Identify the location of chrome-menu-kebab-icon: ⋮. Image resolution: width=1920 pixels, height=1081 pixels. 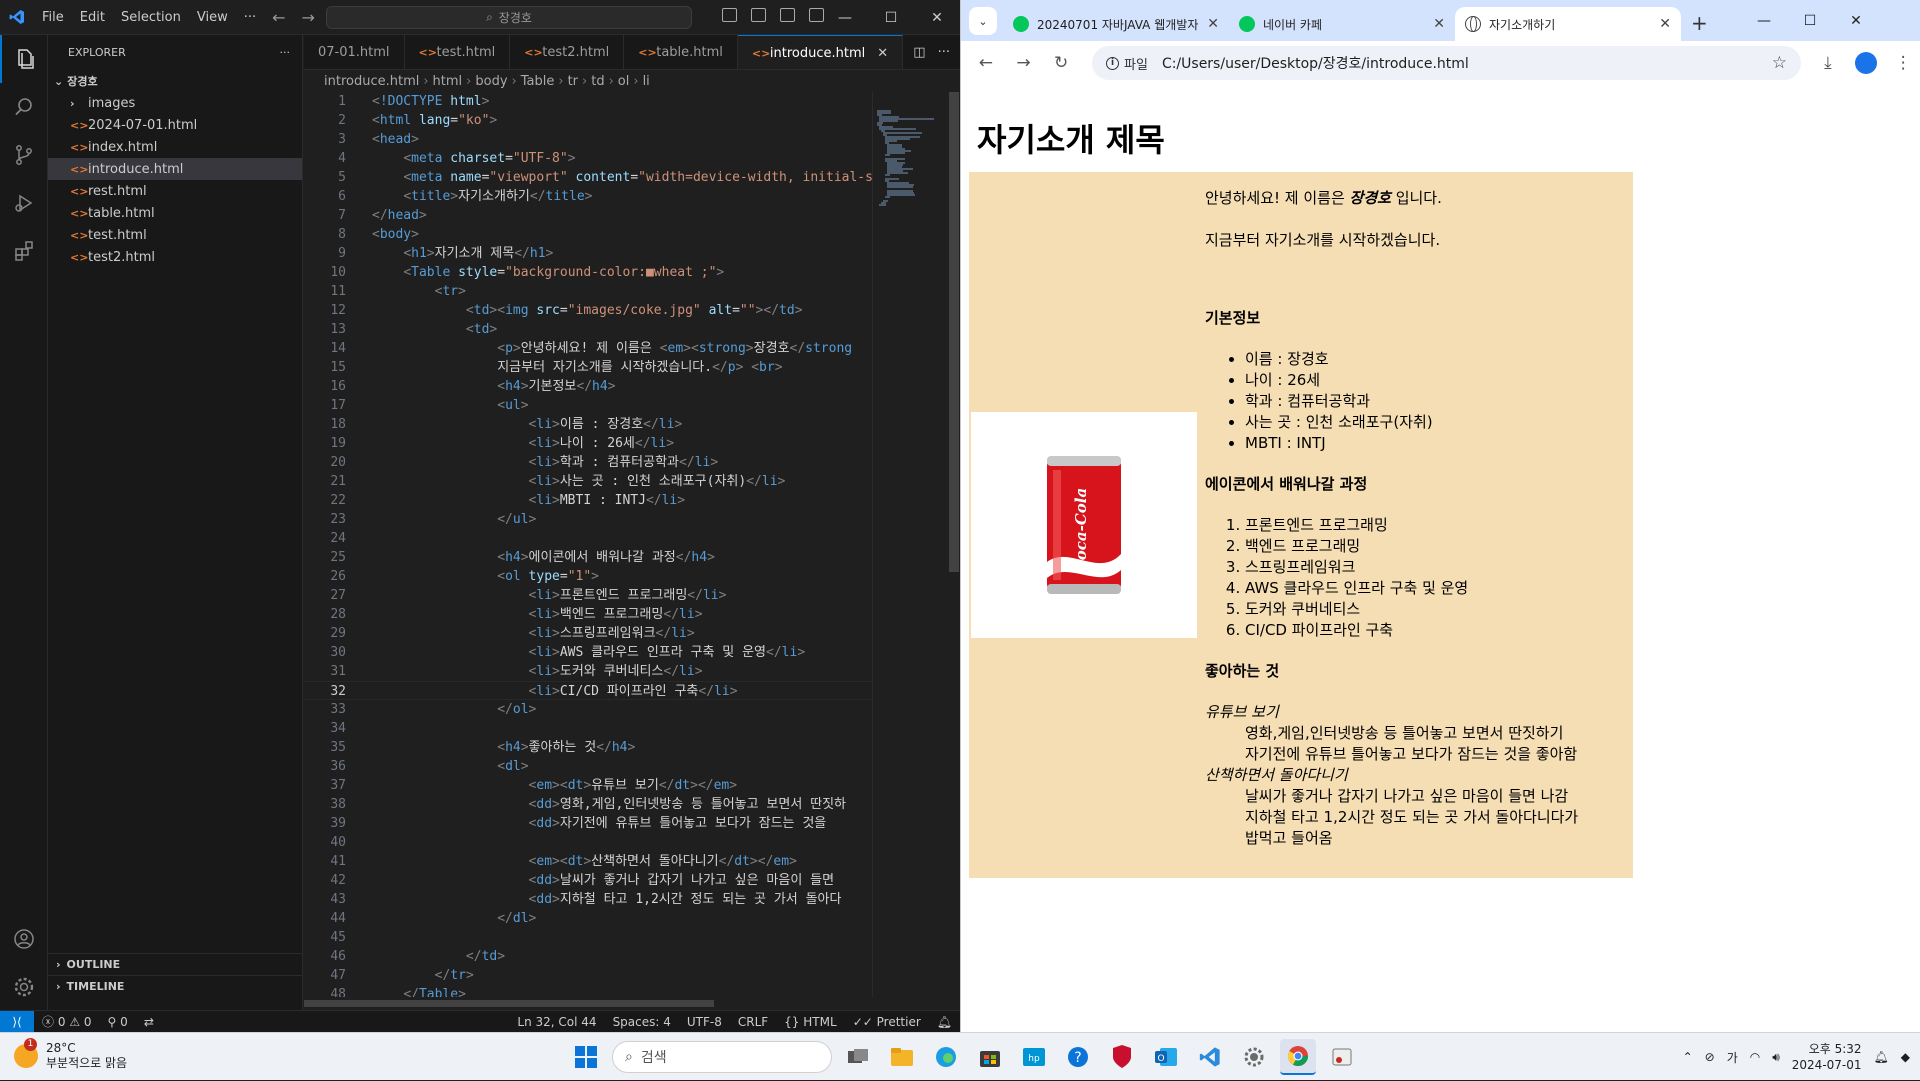
(1903, 63).